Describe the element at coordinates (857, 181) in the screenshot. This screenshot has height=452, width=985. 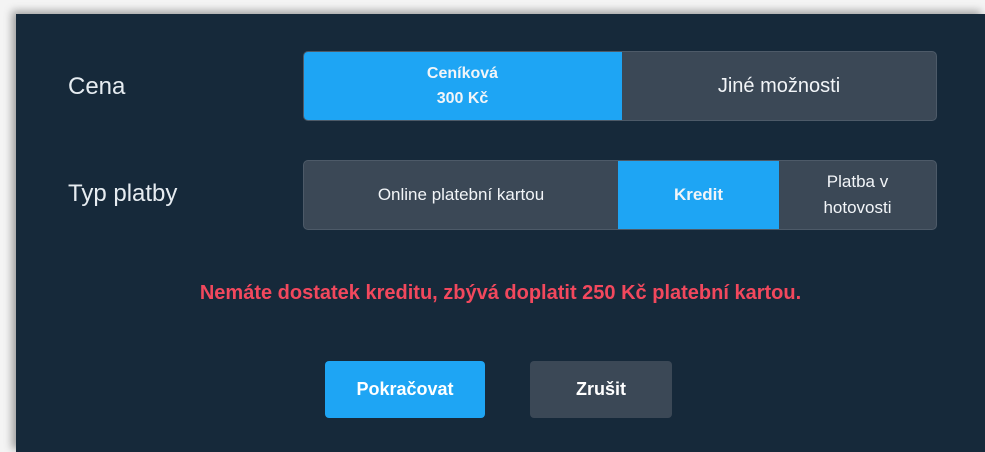
I see `payment-option-cash-line1: Platba v` at that location.